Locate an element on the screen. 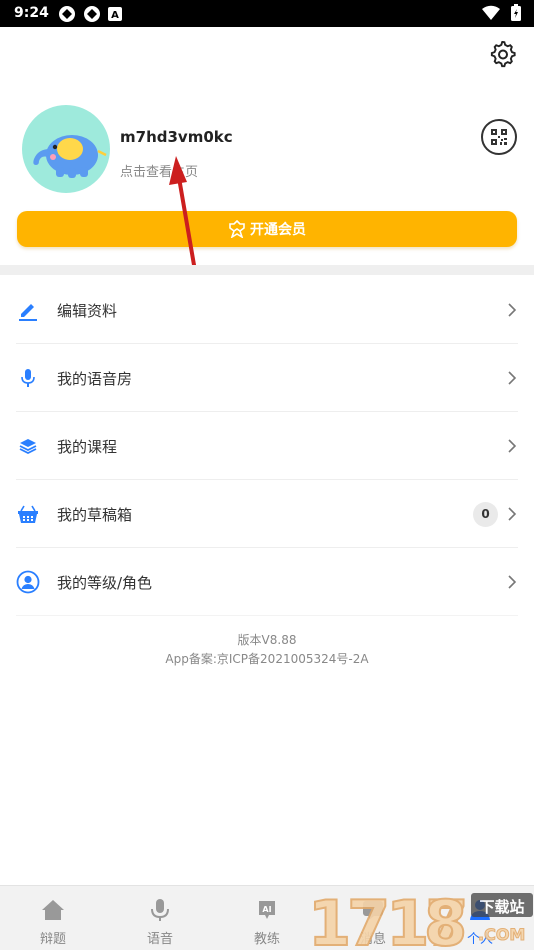  wifi-icon is located at coordinates (490, 12).